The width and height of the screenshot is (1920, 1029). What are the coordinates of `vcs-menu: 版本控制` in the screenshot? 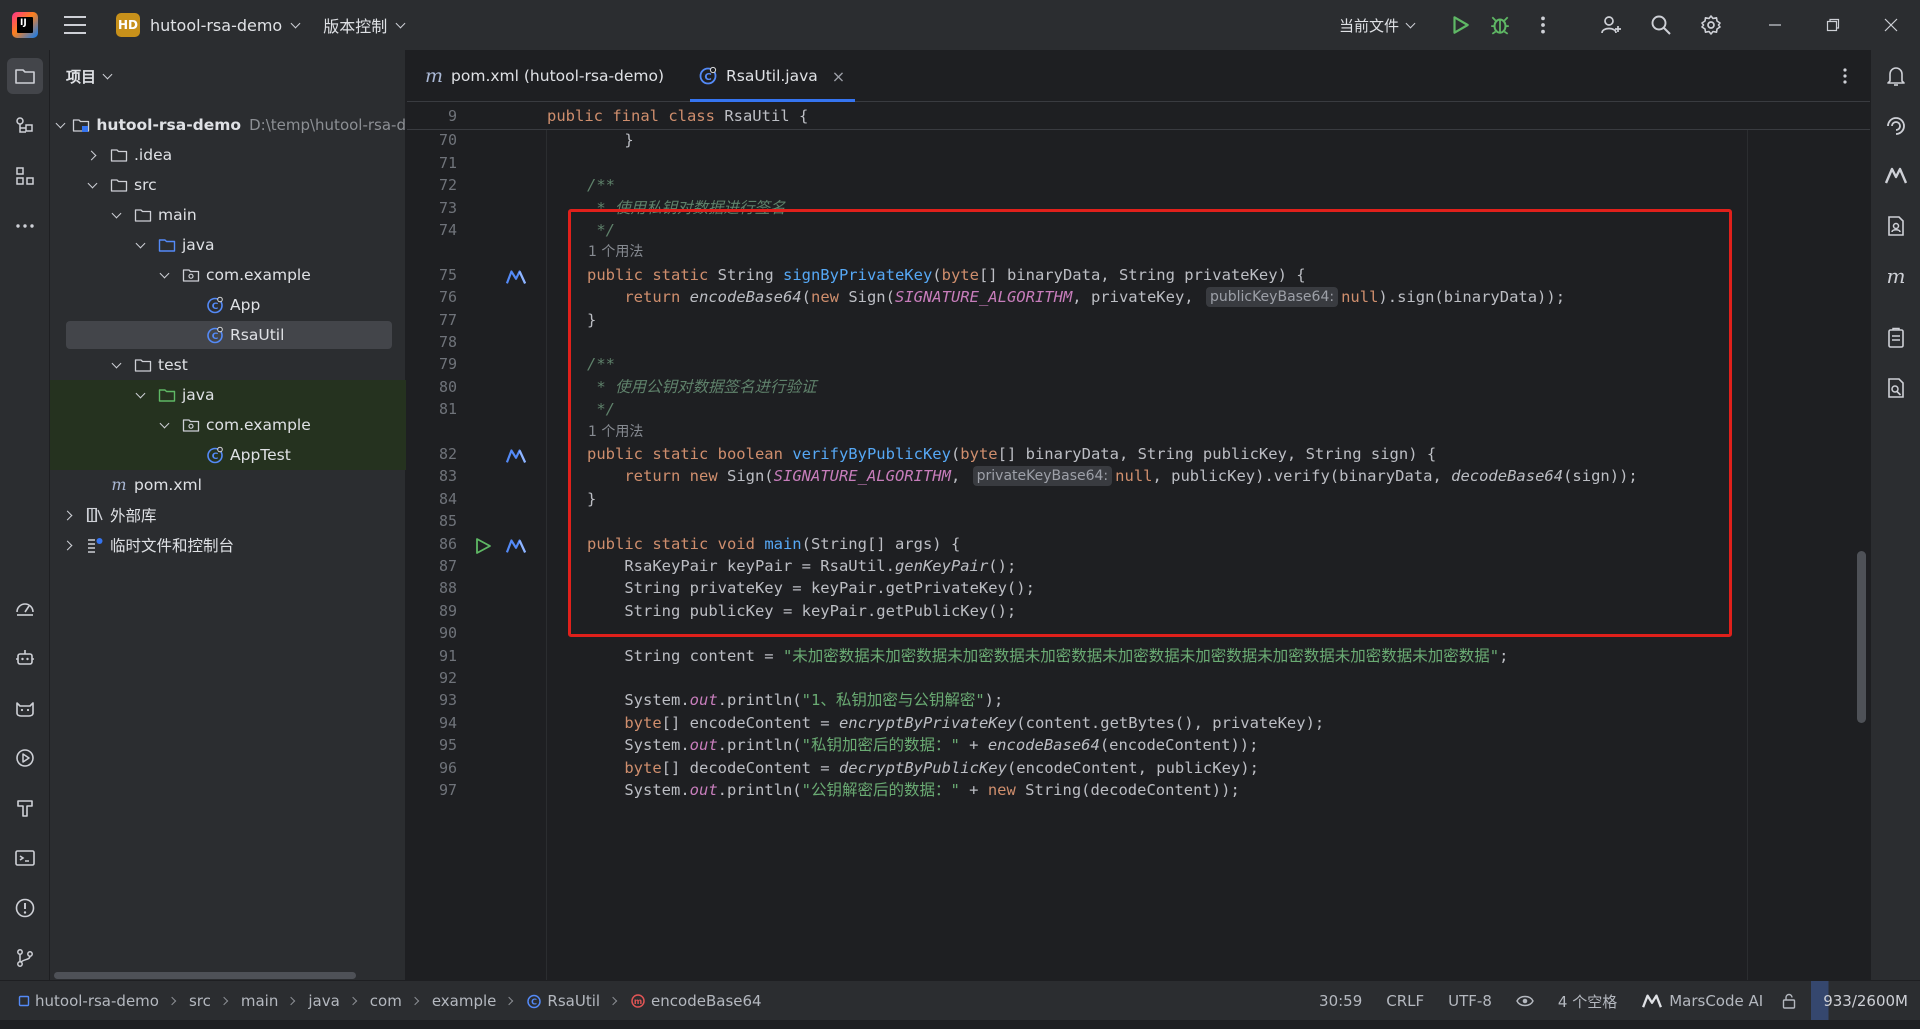 It's located at (364, 25).